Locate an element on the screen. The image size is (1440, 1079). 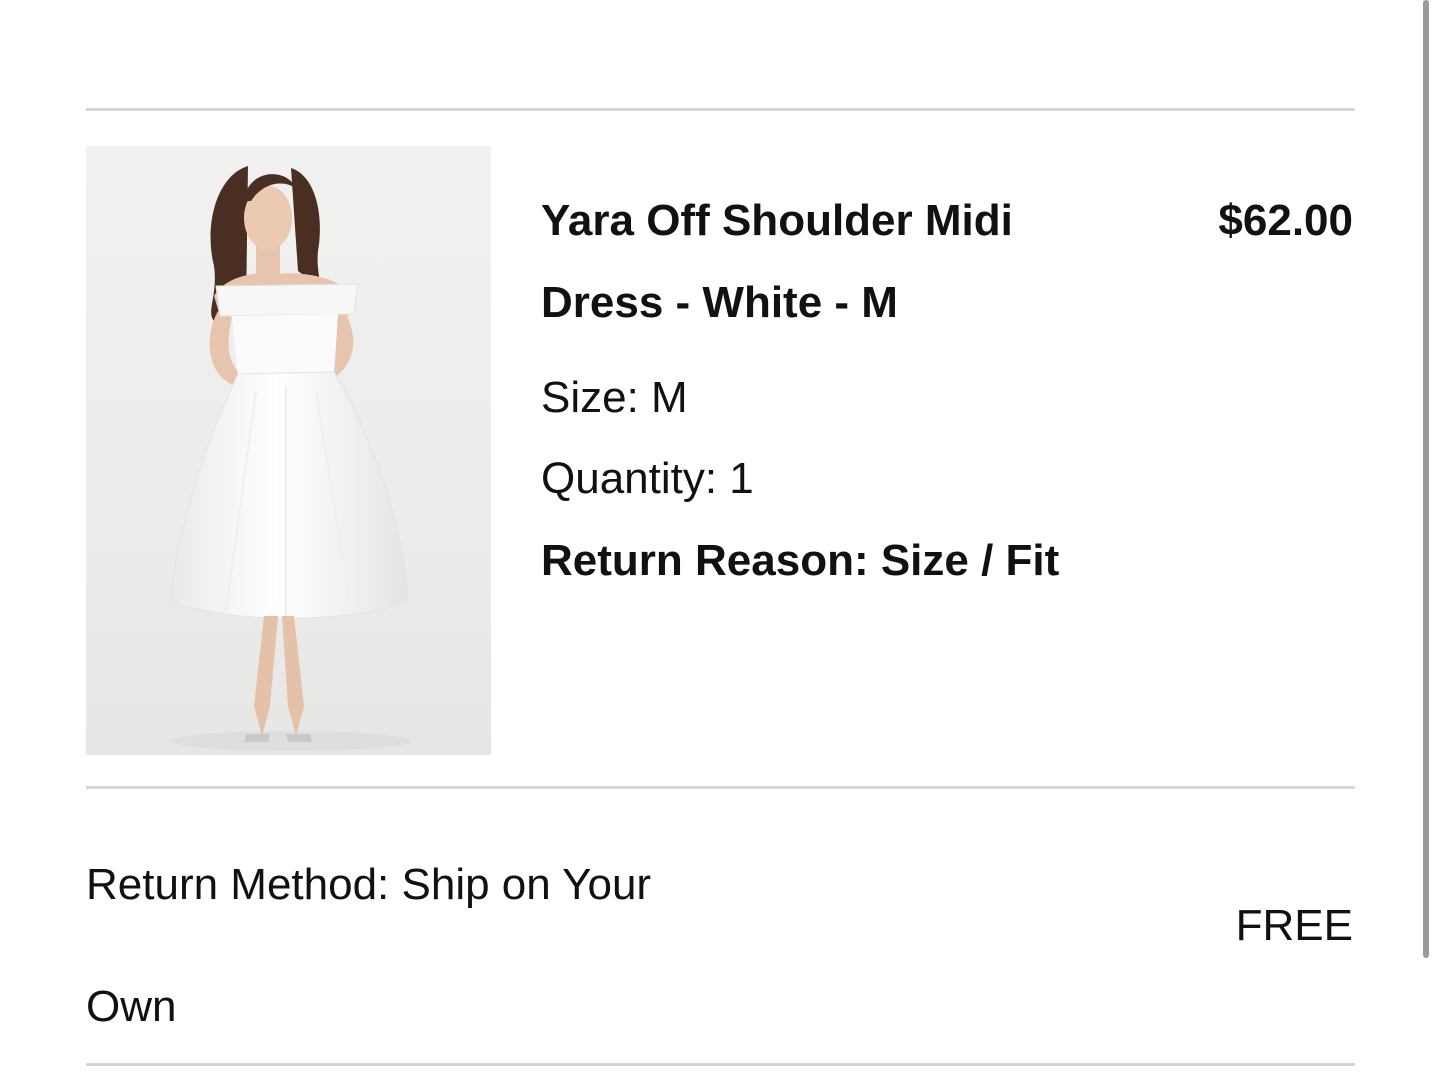
item-quantity: Quantity: 1 is located at coordinates (647, 478).